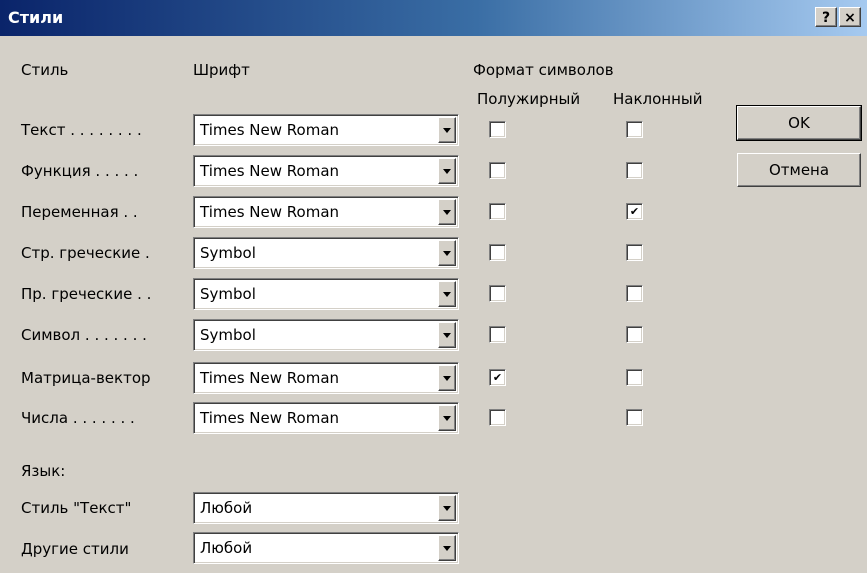 This screenshot has width=867, height=573. Describe the element at coordinates (658, 99) in the screenshot. I see `italic-column-header: Наклонный` at that location.